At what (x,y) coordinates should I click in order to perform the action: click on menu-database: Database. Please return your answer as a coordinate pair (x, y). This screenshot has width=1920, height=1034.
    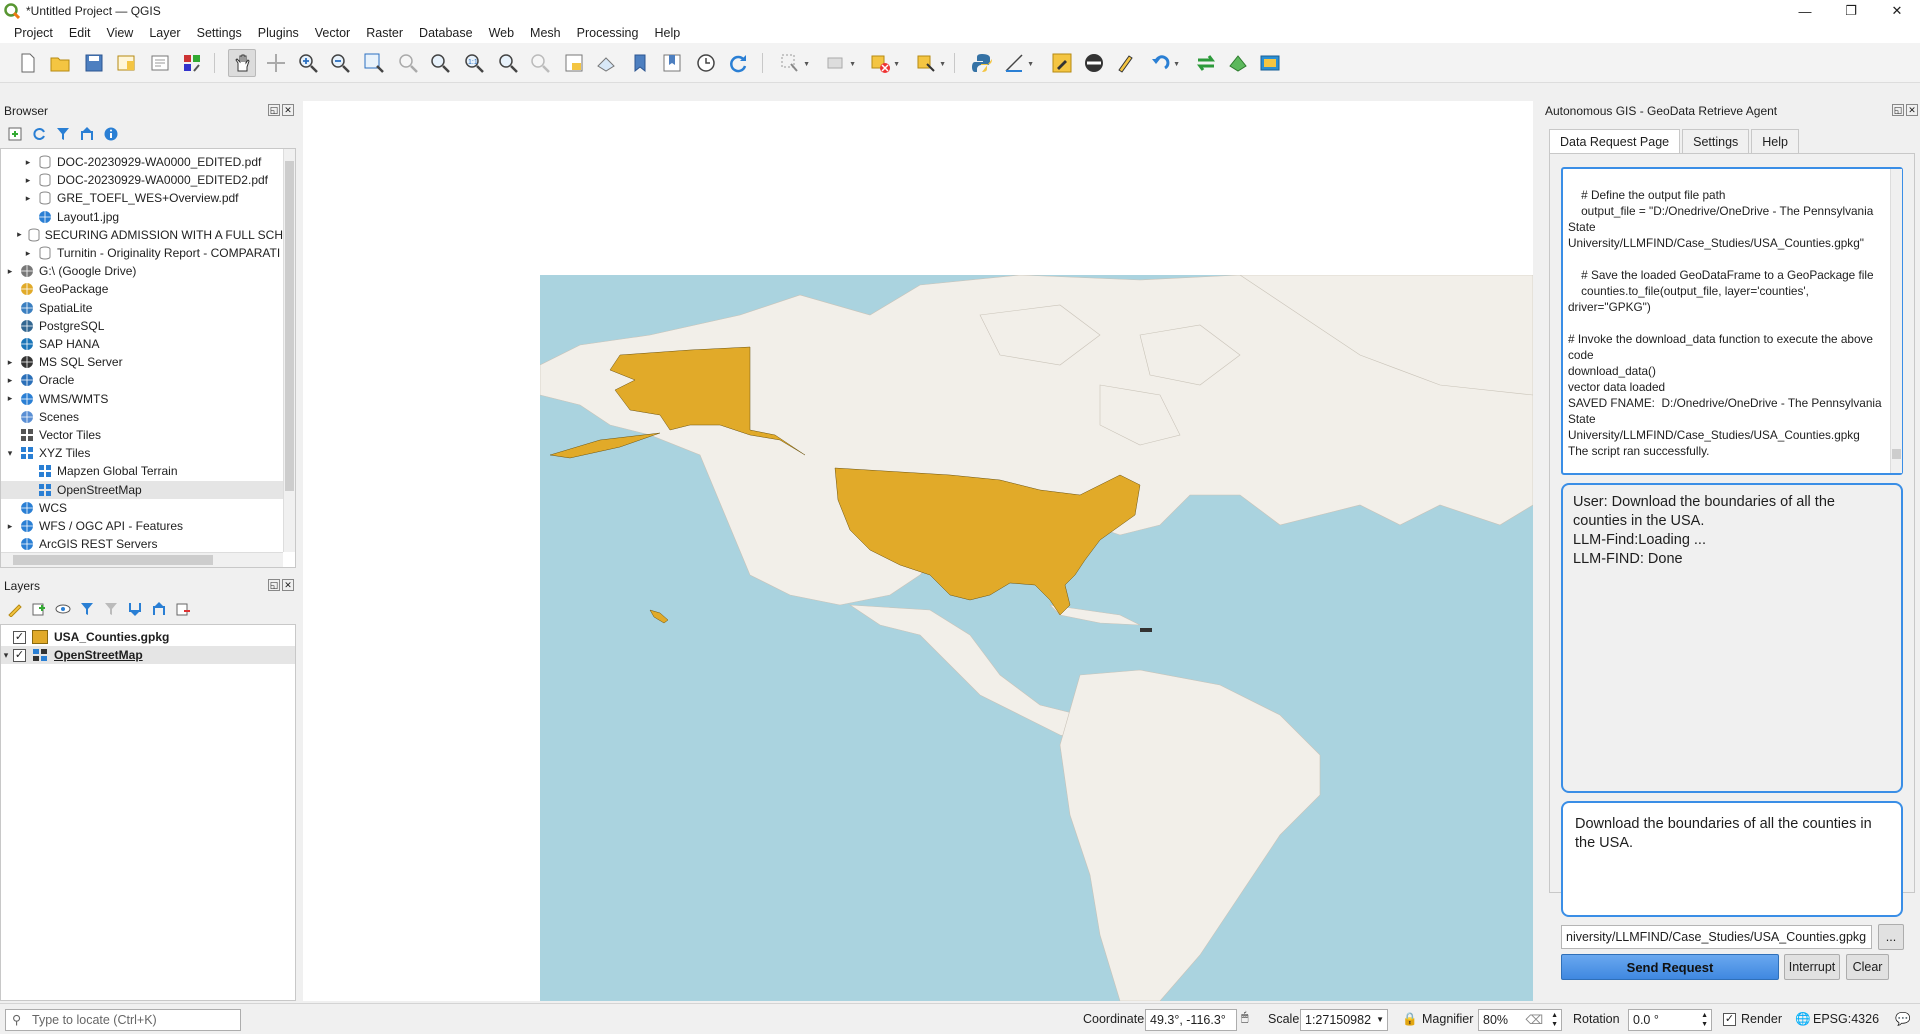
    Looking at the image, I should click on (446, 33).